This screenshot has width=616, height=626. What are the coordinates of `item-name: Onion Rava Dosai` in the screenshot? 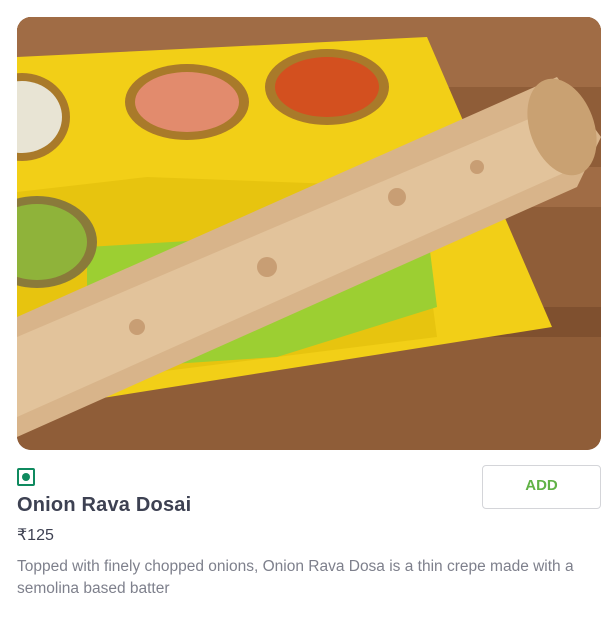 It's located at (104, 505).